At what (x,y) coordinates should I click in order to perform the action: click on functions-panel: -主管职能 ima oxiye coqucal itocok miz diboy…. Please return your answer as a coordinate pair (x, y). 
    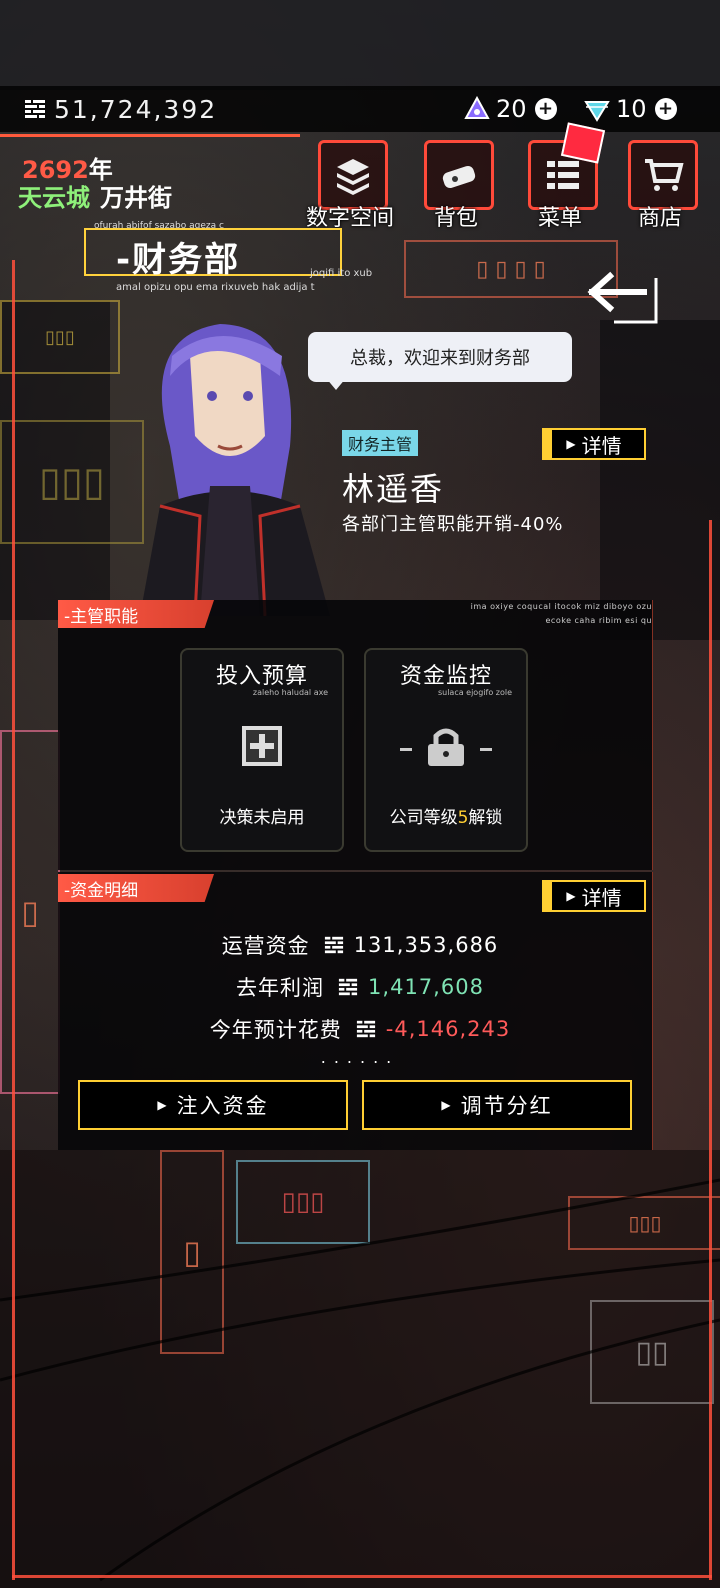
    Looking at the image, I should click on (355, 735).